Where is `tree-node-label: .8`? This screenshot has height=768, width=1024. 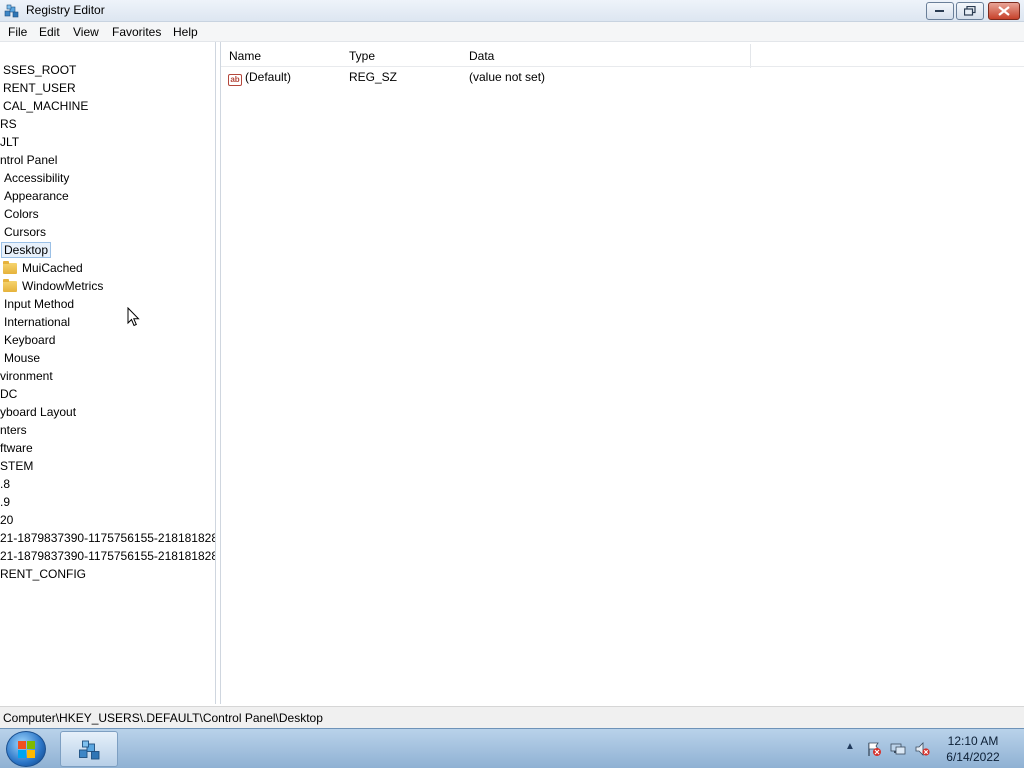
tree-node-label: .8 is located at coordinates (5, 484).